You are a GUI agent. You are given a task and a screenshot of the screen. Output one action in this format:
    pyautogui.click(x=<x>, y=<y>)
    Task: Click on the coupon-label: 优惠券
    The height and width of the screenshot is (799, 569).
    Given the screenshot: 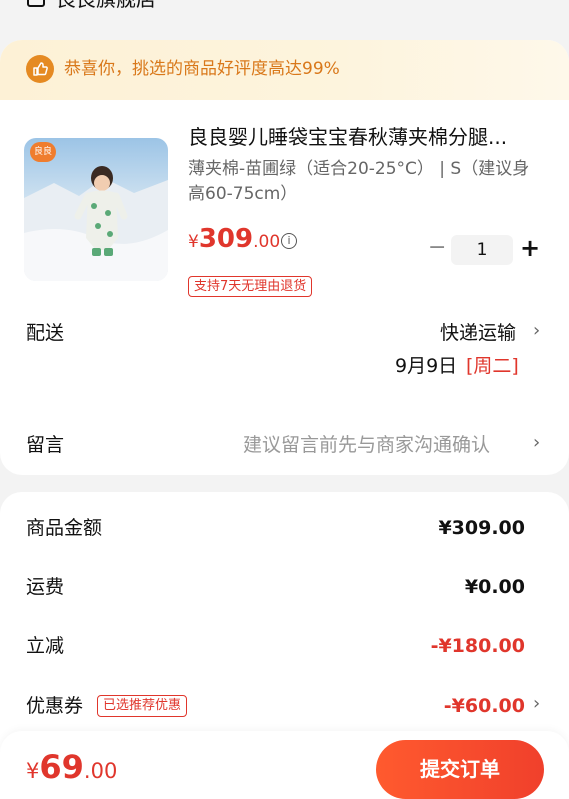 What is the action you would take?
    pyautogui.click(x=55, y=706)
    